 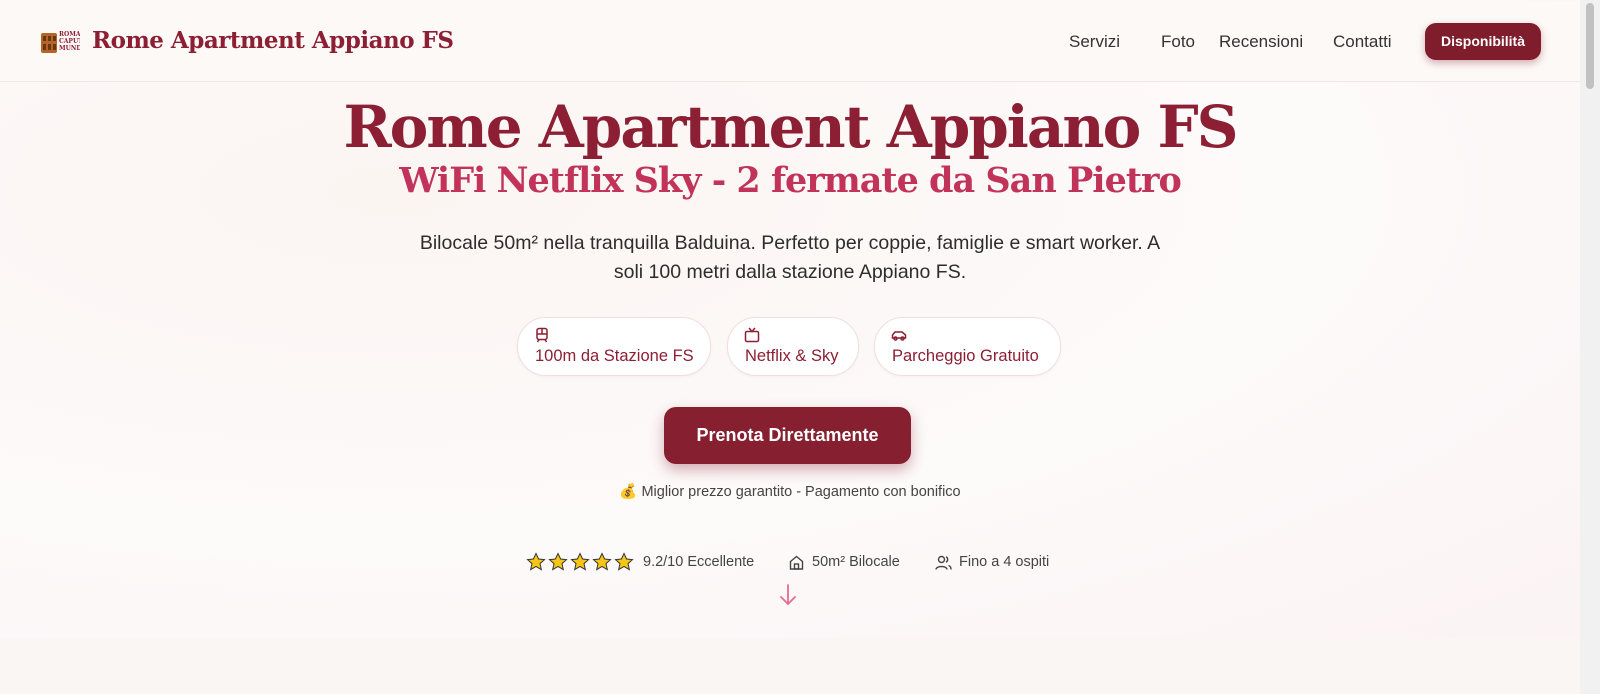 I want to click on guests-text: Fino a 4 ospiti, so click(x=1004, y=562).